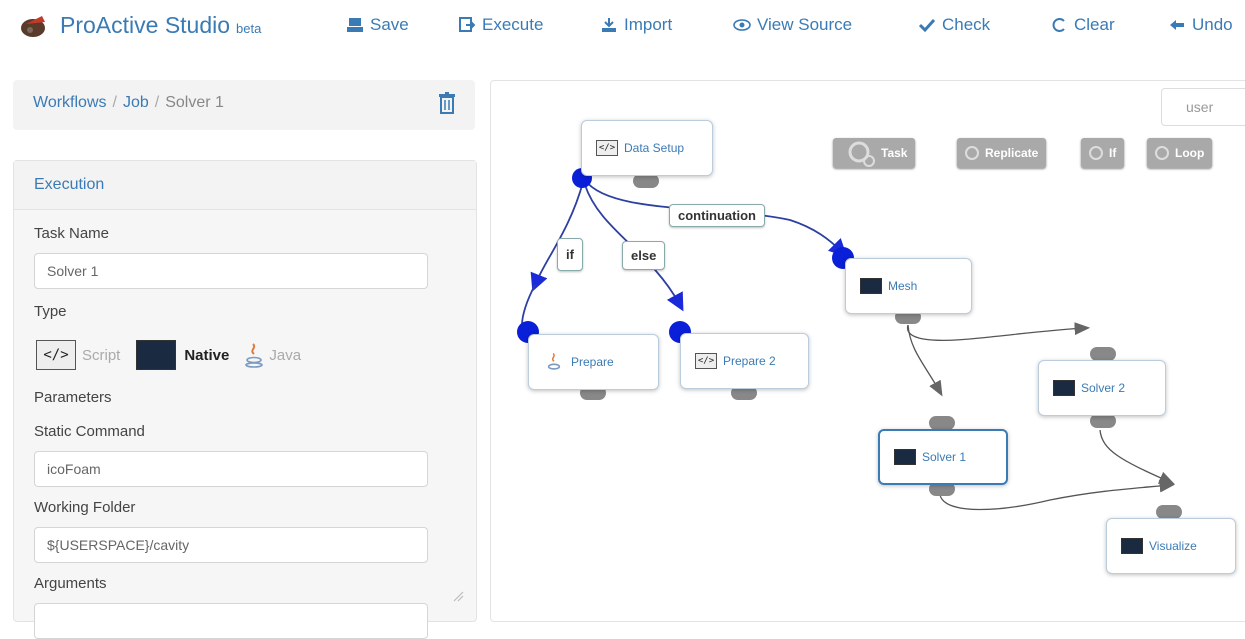 The width and height of the screenshot is (1245, 639). What do you see at coordinates (1113, 153) in the screenshot?
I see `palette-if-label: If` at bounding box center [1113, 153].